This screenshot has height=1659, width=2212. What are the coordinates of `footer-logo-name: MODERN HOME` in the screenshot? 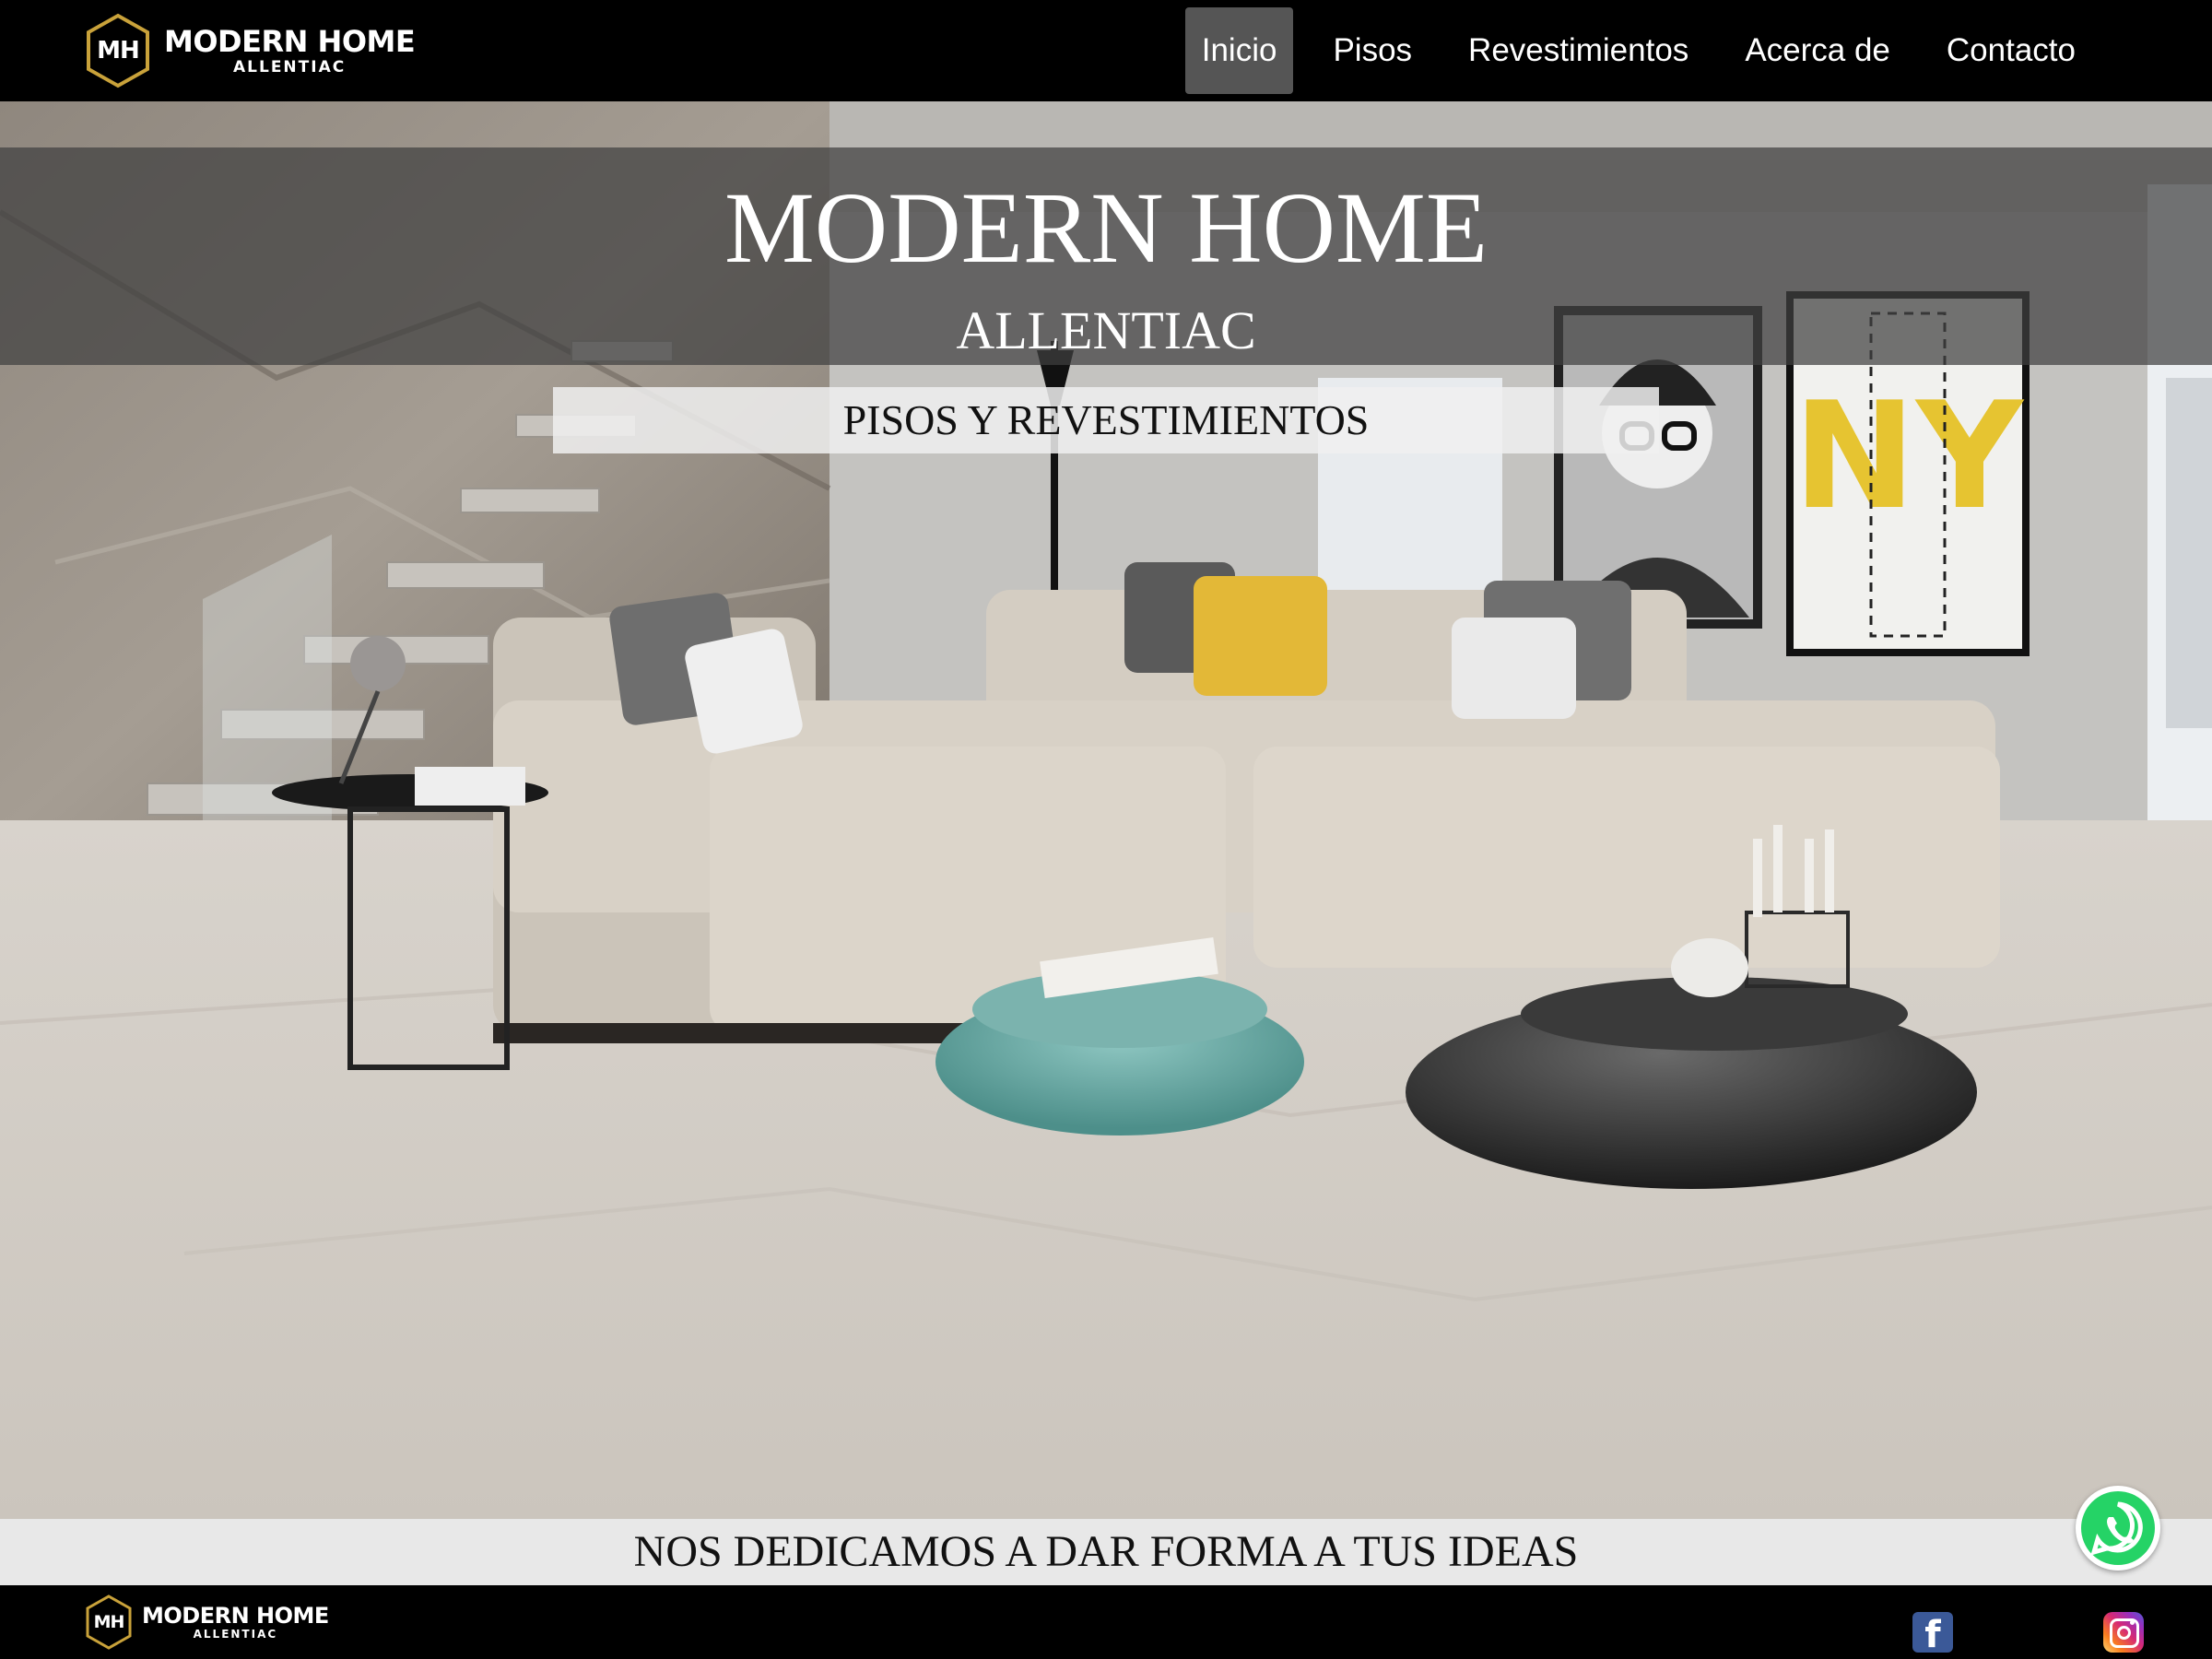 It's located at (235, 1616).